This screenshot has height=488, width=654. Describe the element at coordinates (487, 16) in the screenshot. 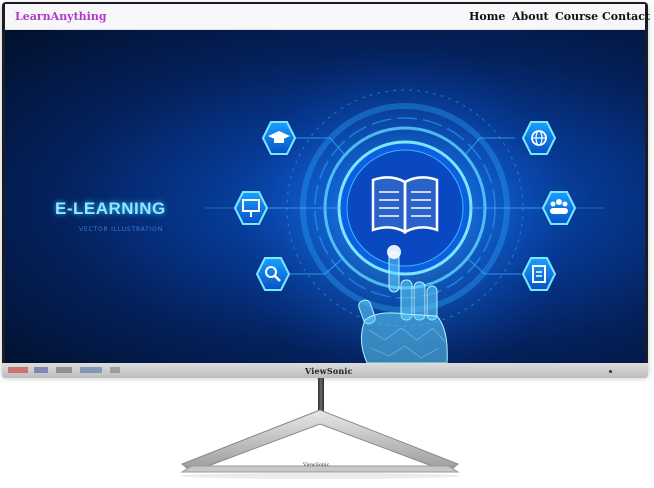

I see `nav-link-home: Home` at that location.